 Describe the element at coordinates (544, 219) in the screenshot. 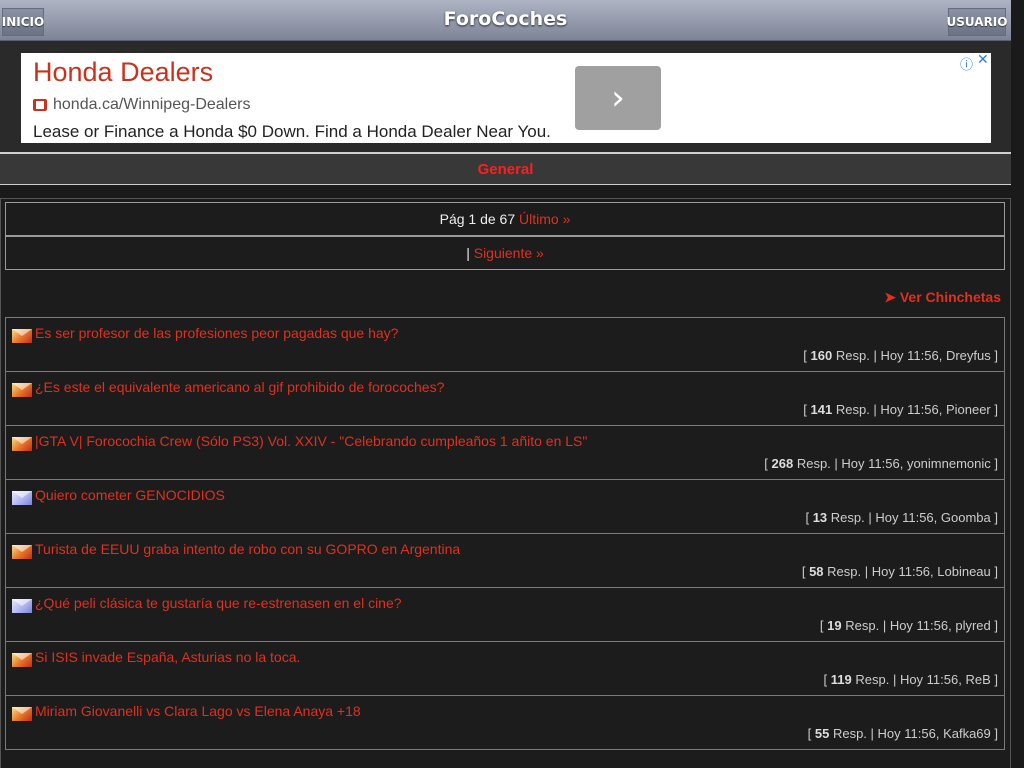

I see `last-page-link: Último »` at that location.